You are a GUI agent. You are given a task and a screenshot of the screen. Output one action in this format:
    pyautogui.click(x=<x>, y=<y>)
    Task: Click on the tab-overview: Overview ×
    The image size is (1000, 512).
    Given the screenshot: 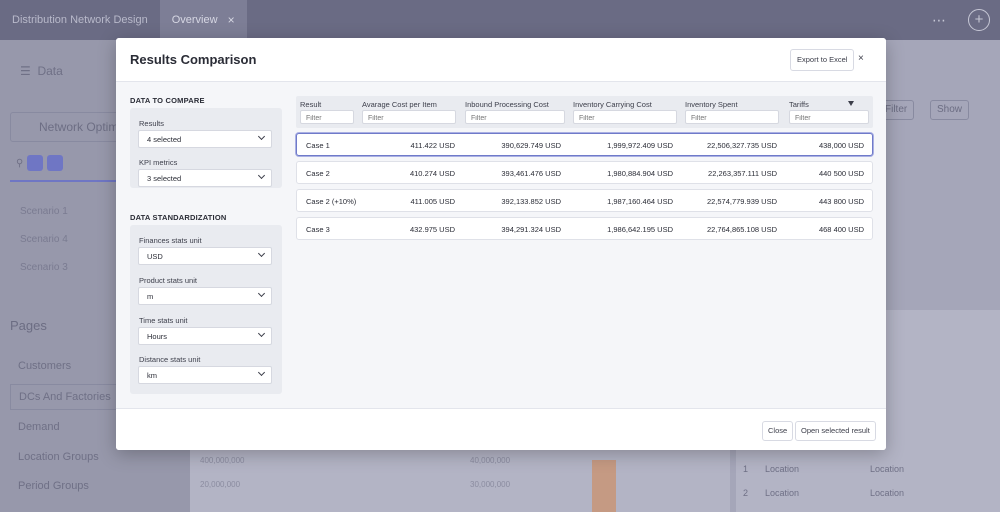 What is the action you would take?
    pyautogui.click(x=203, y=20)
    